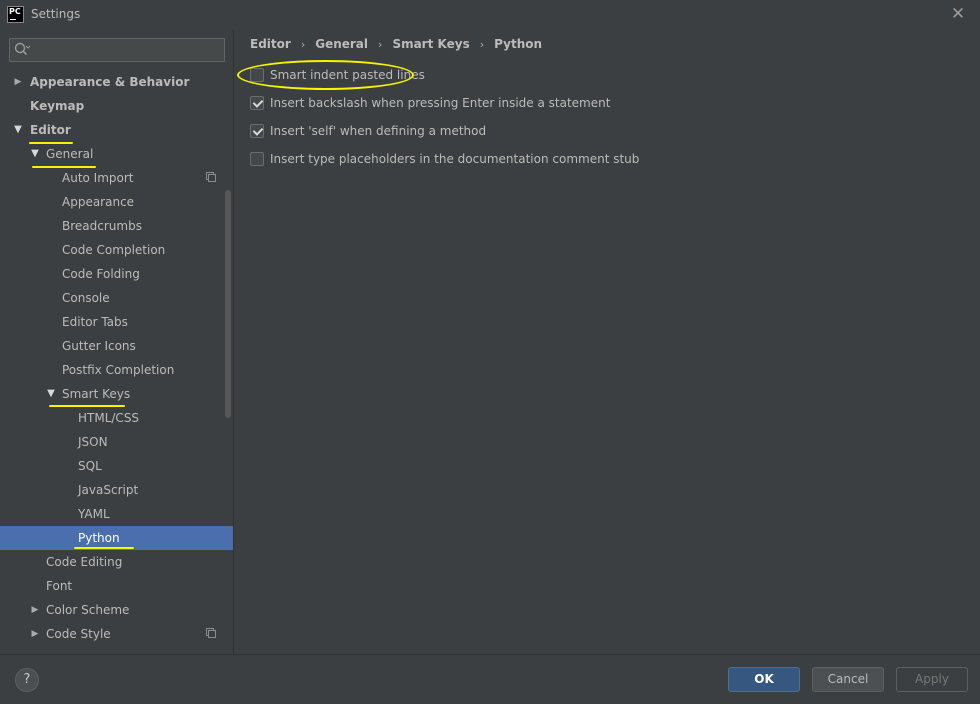  Describe the element at coordinates (257, 131) in the screenshot. I see `insert-self-checkbox` at that location.